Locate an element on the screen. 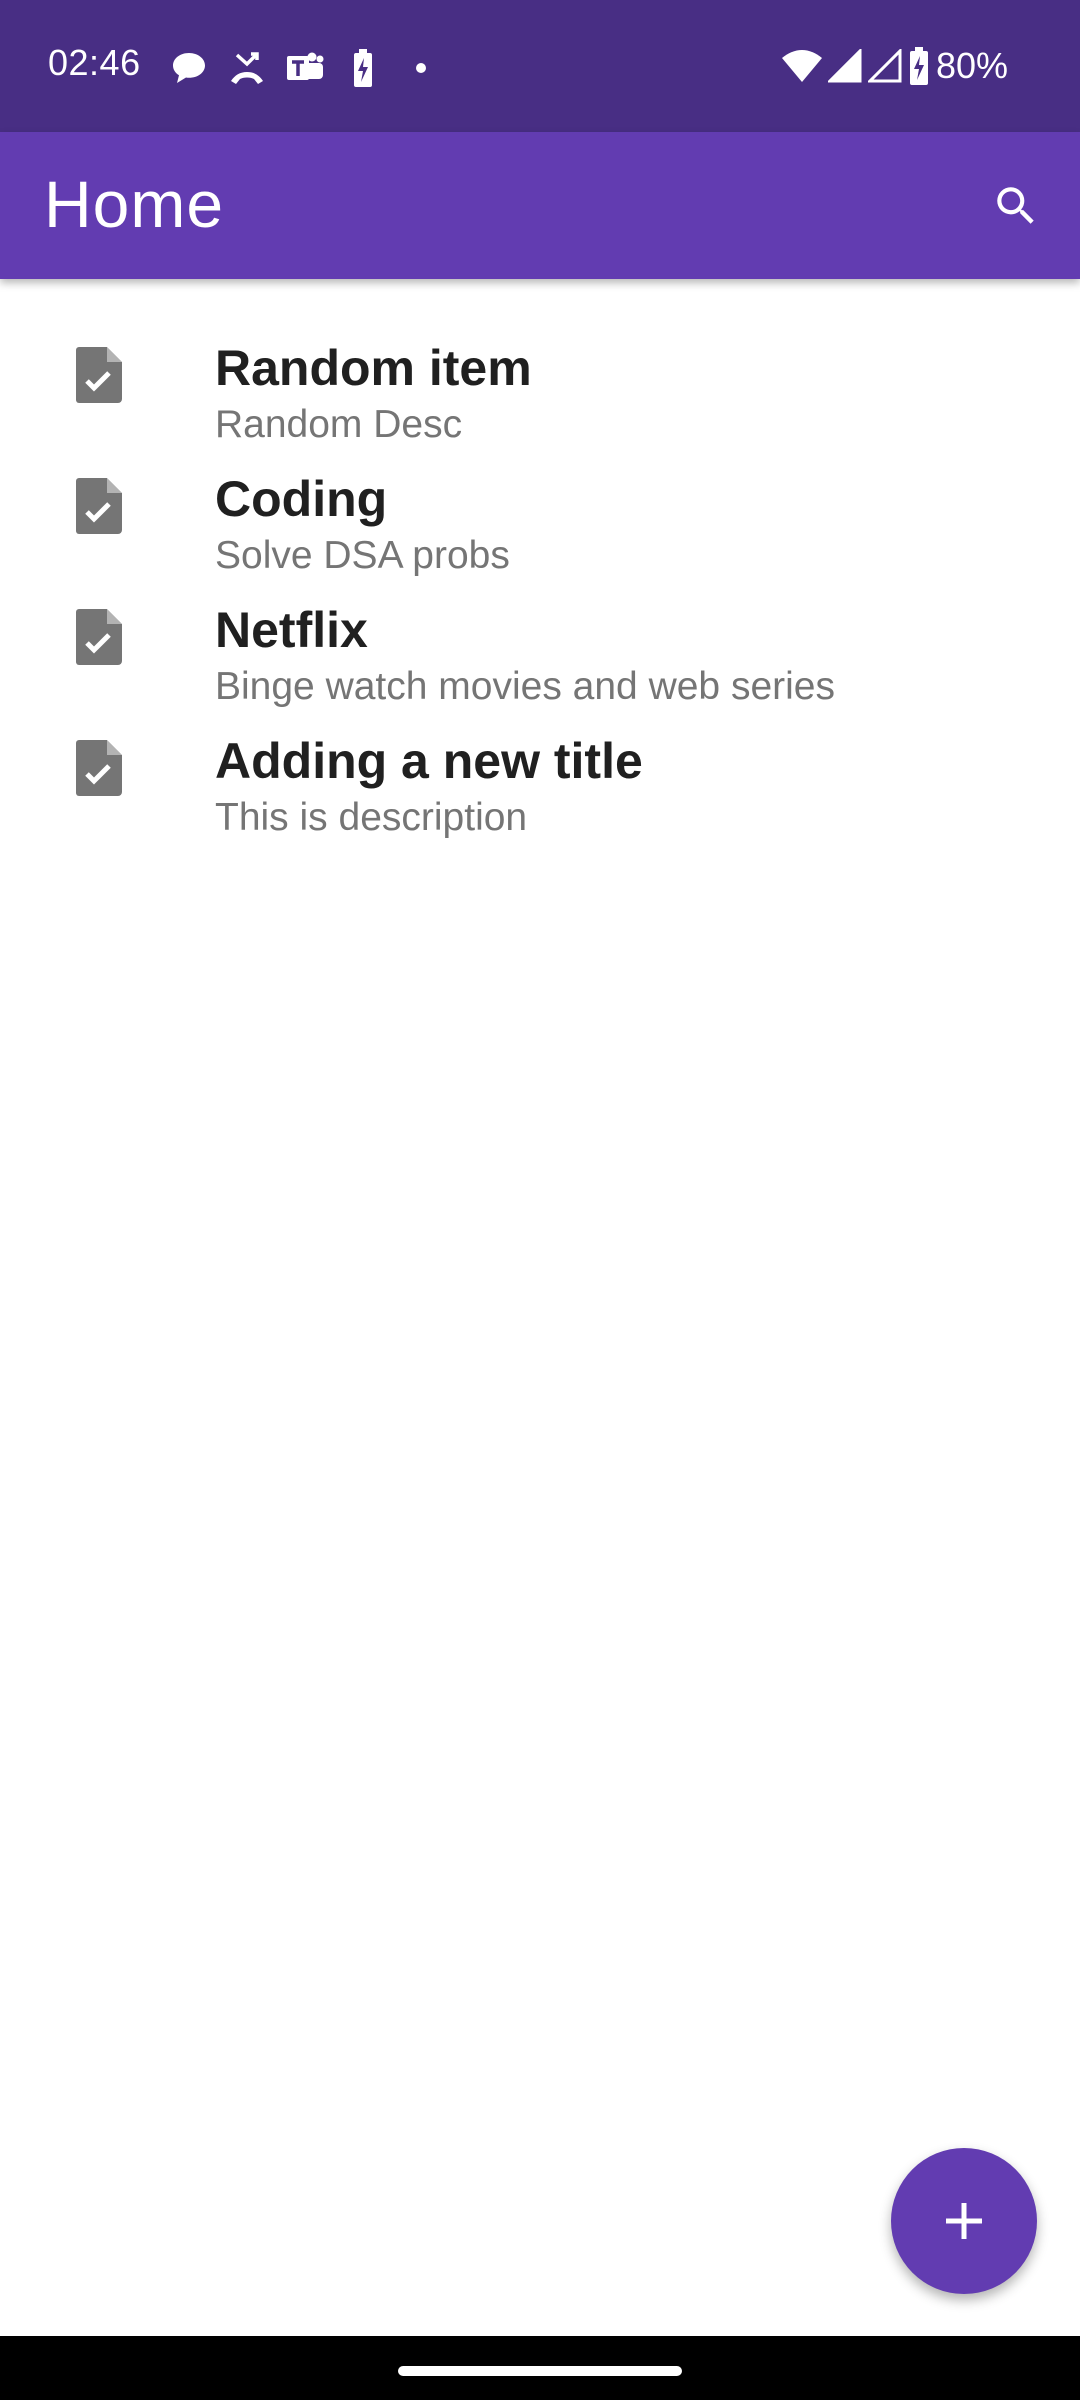 The height and width of the screenshot is (2400, 1080). item-description: This is description is located at coordinates (371, 817).